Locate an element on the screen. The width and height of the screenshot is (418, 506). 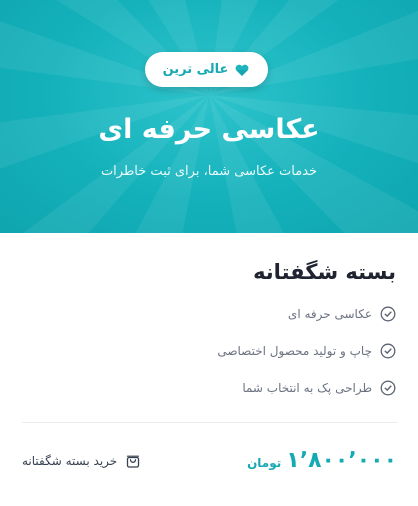
price: ۱٬۸۰۰٬۰۰۰ تومان is located at coordinates (322, 461).